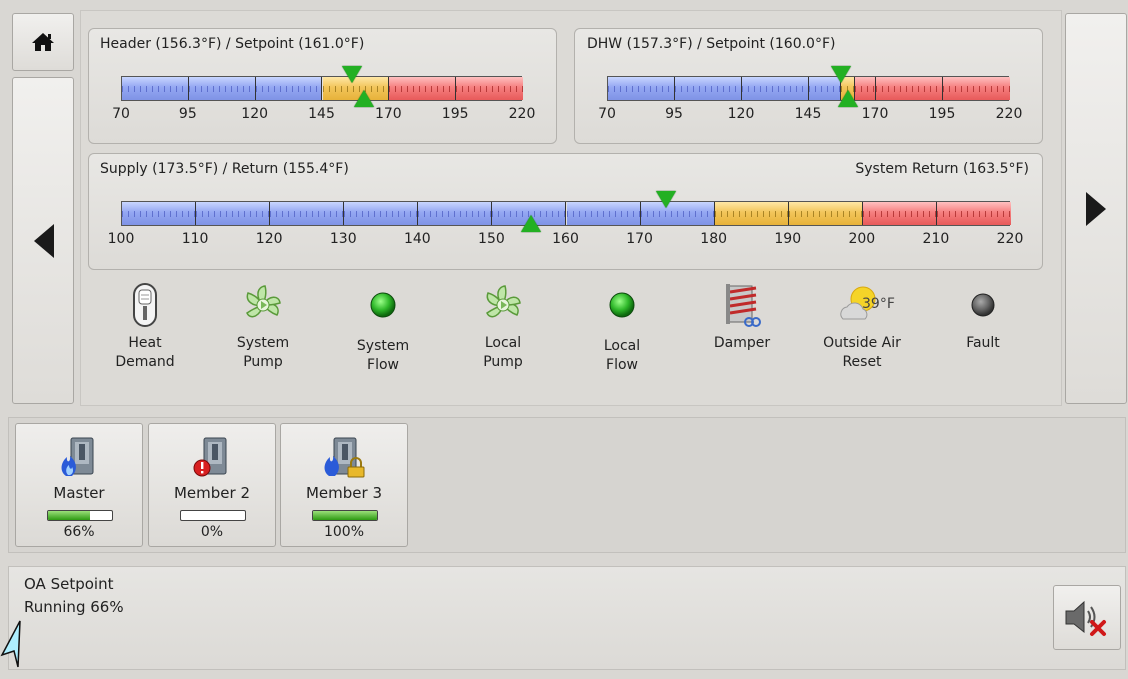  Describe the element at coordinates (936, 239) in the screenshot. I see `gauge-tick-label: 210` at that location.